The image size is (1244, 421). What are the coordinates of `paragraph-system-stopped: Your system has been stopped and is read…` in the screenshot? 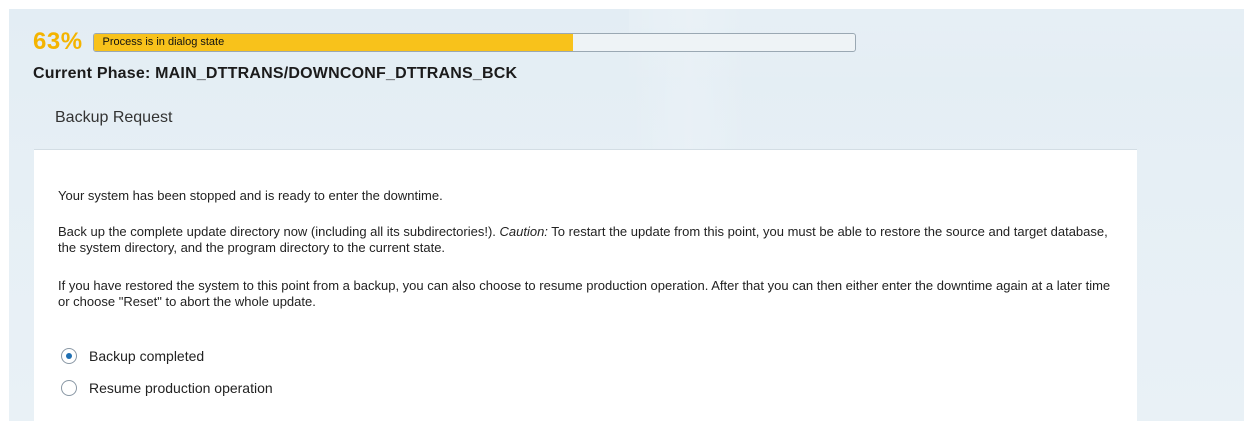 It's located at (250, 195).